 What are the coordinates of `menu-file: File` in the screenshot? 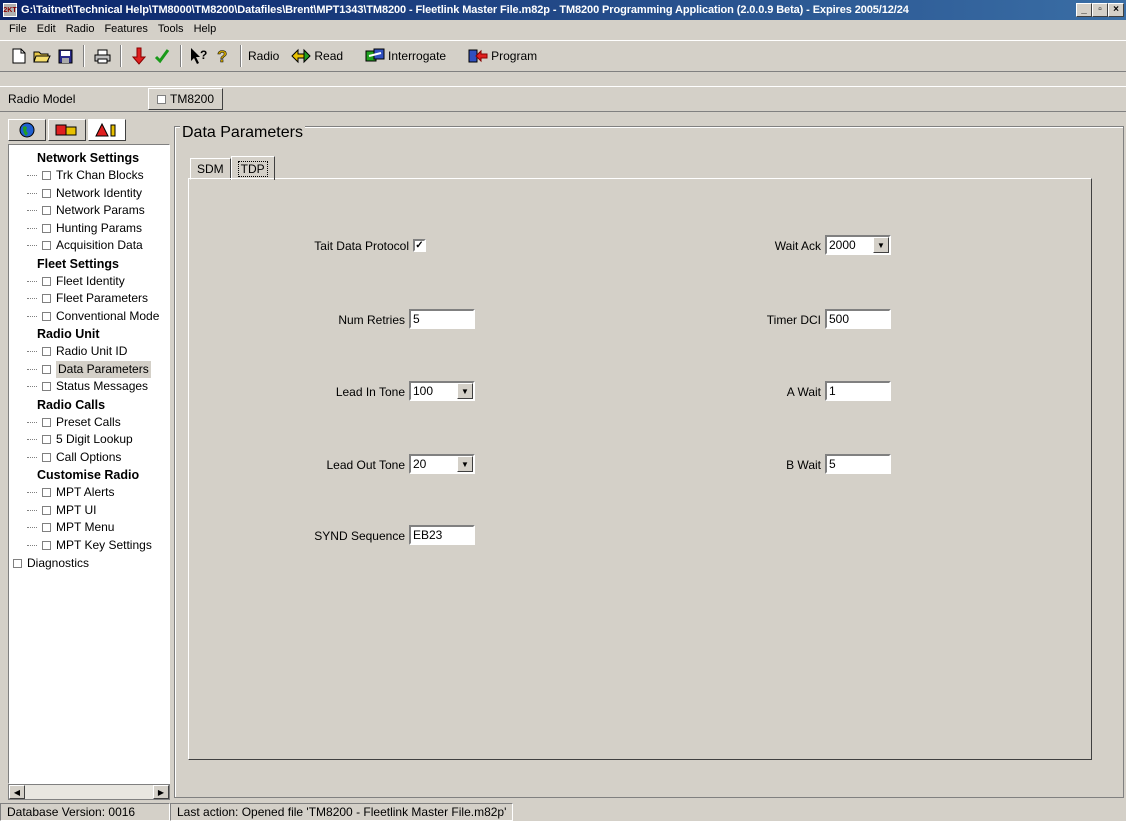 It's located at (18, 29).